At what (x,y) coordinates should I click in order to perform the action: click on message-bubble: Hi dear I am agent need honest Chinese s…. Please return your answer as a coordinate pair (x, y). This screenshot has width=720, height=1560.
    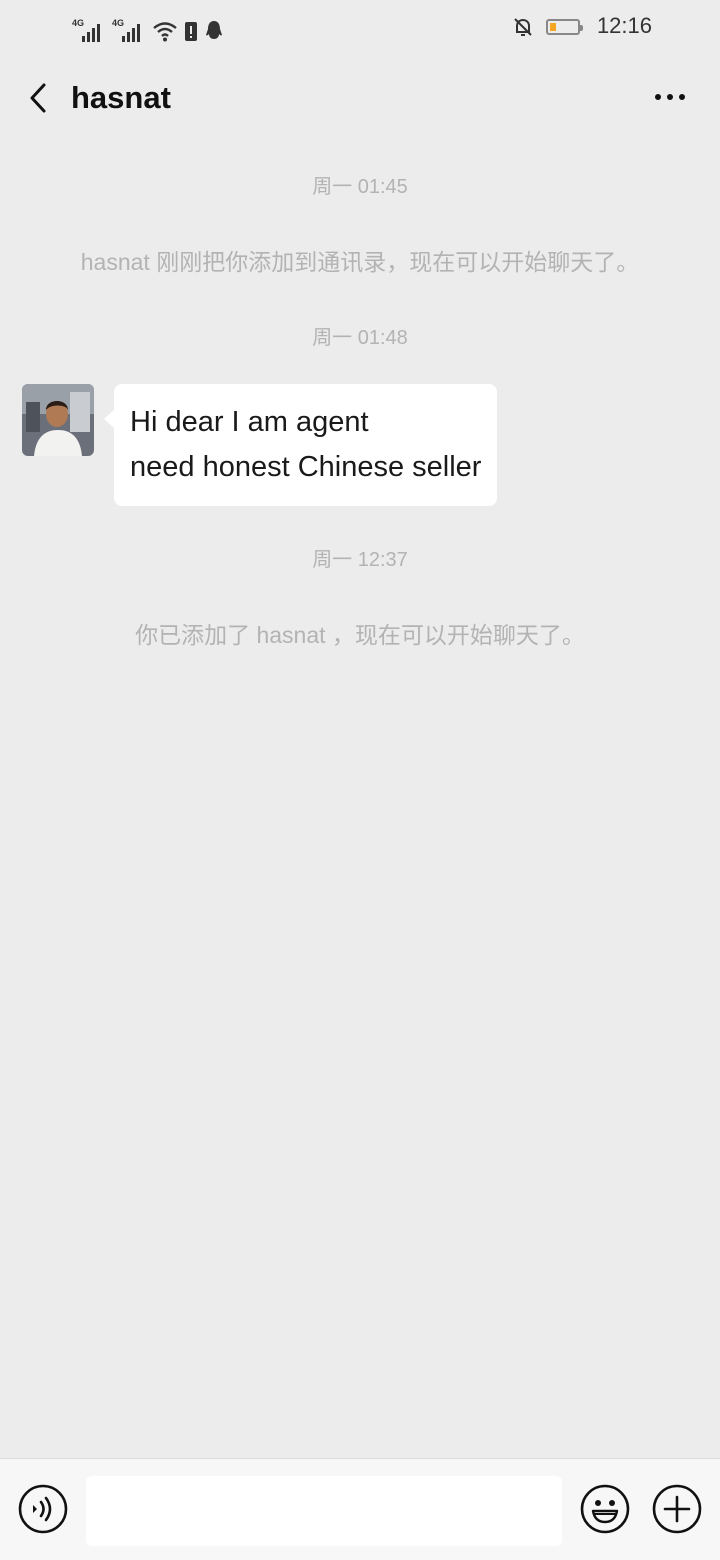
    Looking at the image, I should click on (300, 445).